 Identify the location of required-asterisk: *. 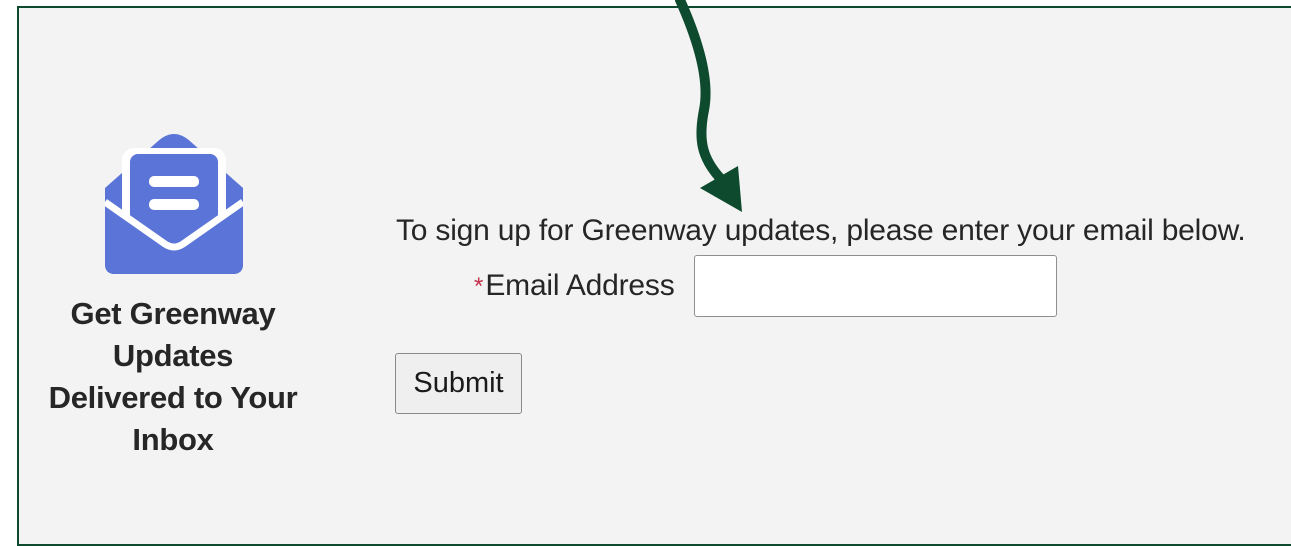
(479, 286).